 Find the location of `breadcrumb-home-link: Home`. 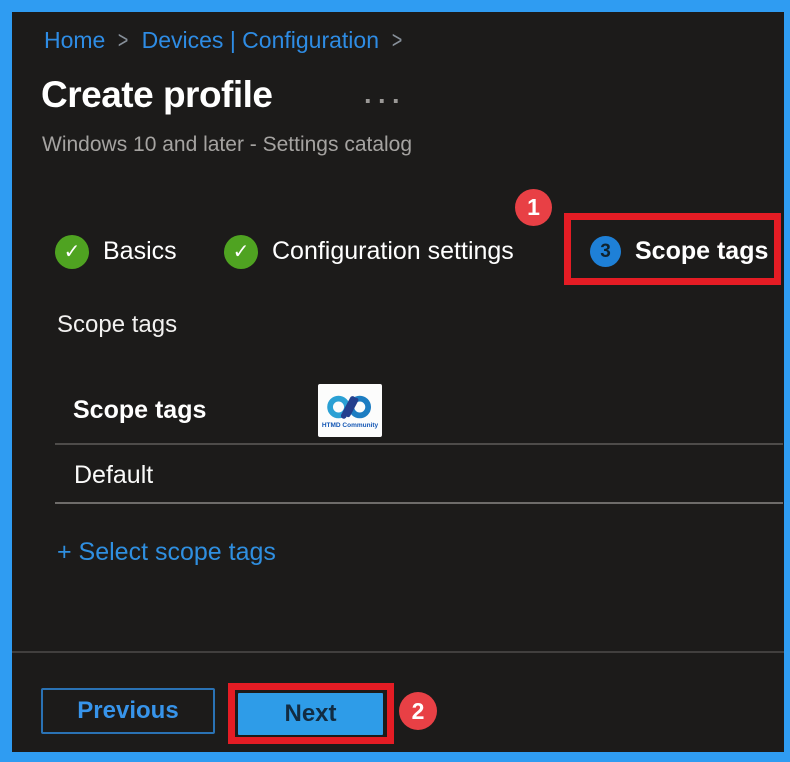

breadcrumb-home-link: Home is located at coordinates (74, 40).